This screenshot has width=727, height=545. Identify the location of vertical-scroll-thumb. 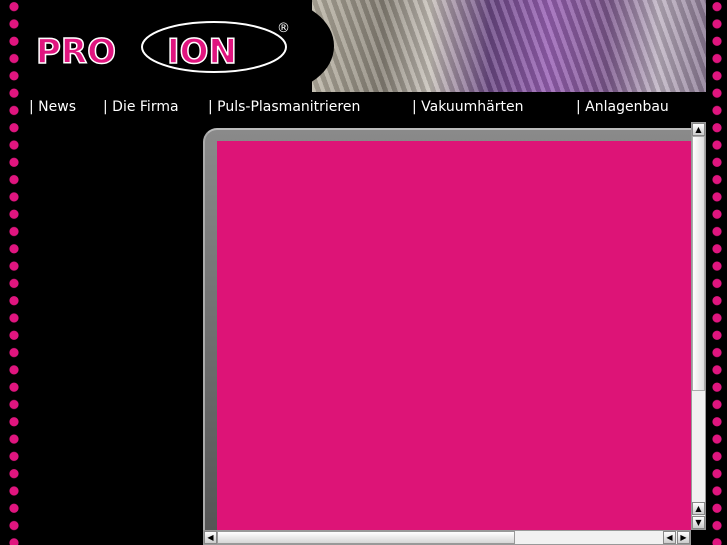
(698, 263).